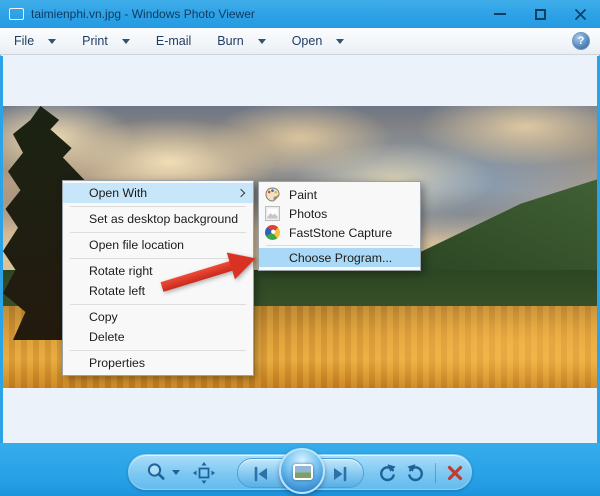 The height and width of the screenshot is (496, 600). Describe the element at coordinates (158, 363) in the screenshot. I see `context-item-properties: Properties` at that location.